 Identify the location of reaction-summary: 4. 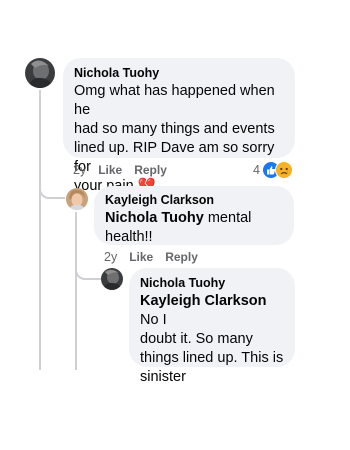
(273, 170).